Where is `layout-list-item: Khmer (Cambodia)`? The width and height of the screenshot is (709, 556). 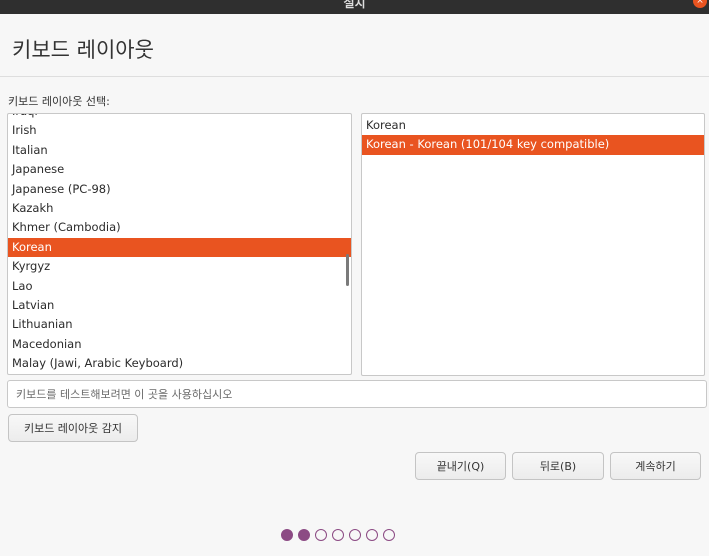
layout-list-item: Khmer (Cambodia) is located at coordinates (179, 227).